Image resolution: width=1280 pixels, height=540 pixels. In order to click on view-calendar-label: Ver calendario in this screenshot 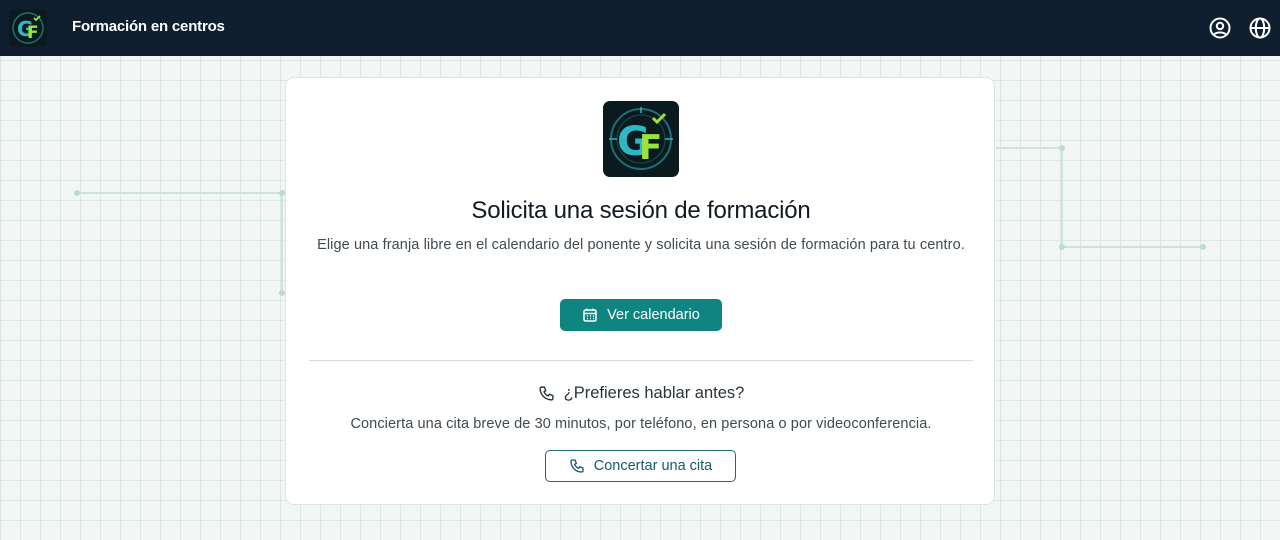, I will do `click(653, 315)`.